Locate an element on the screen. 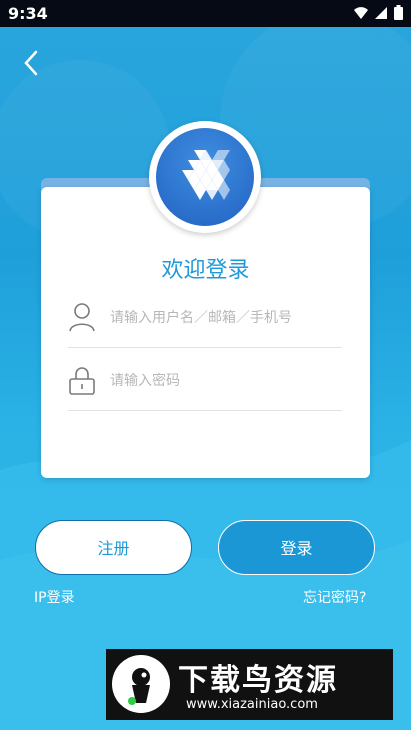 The height and width of the screenshot is (730, 411). status-time: 9:34 is located at coordinates (28, 13).